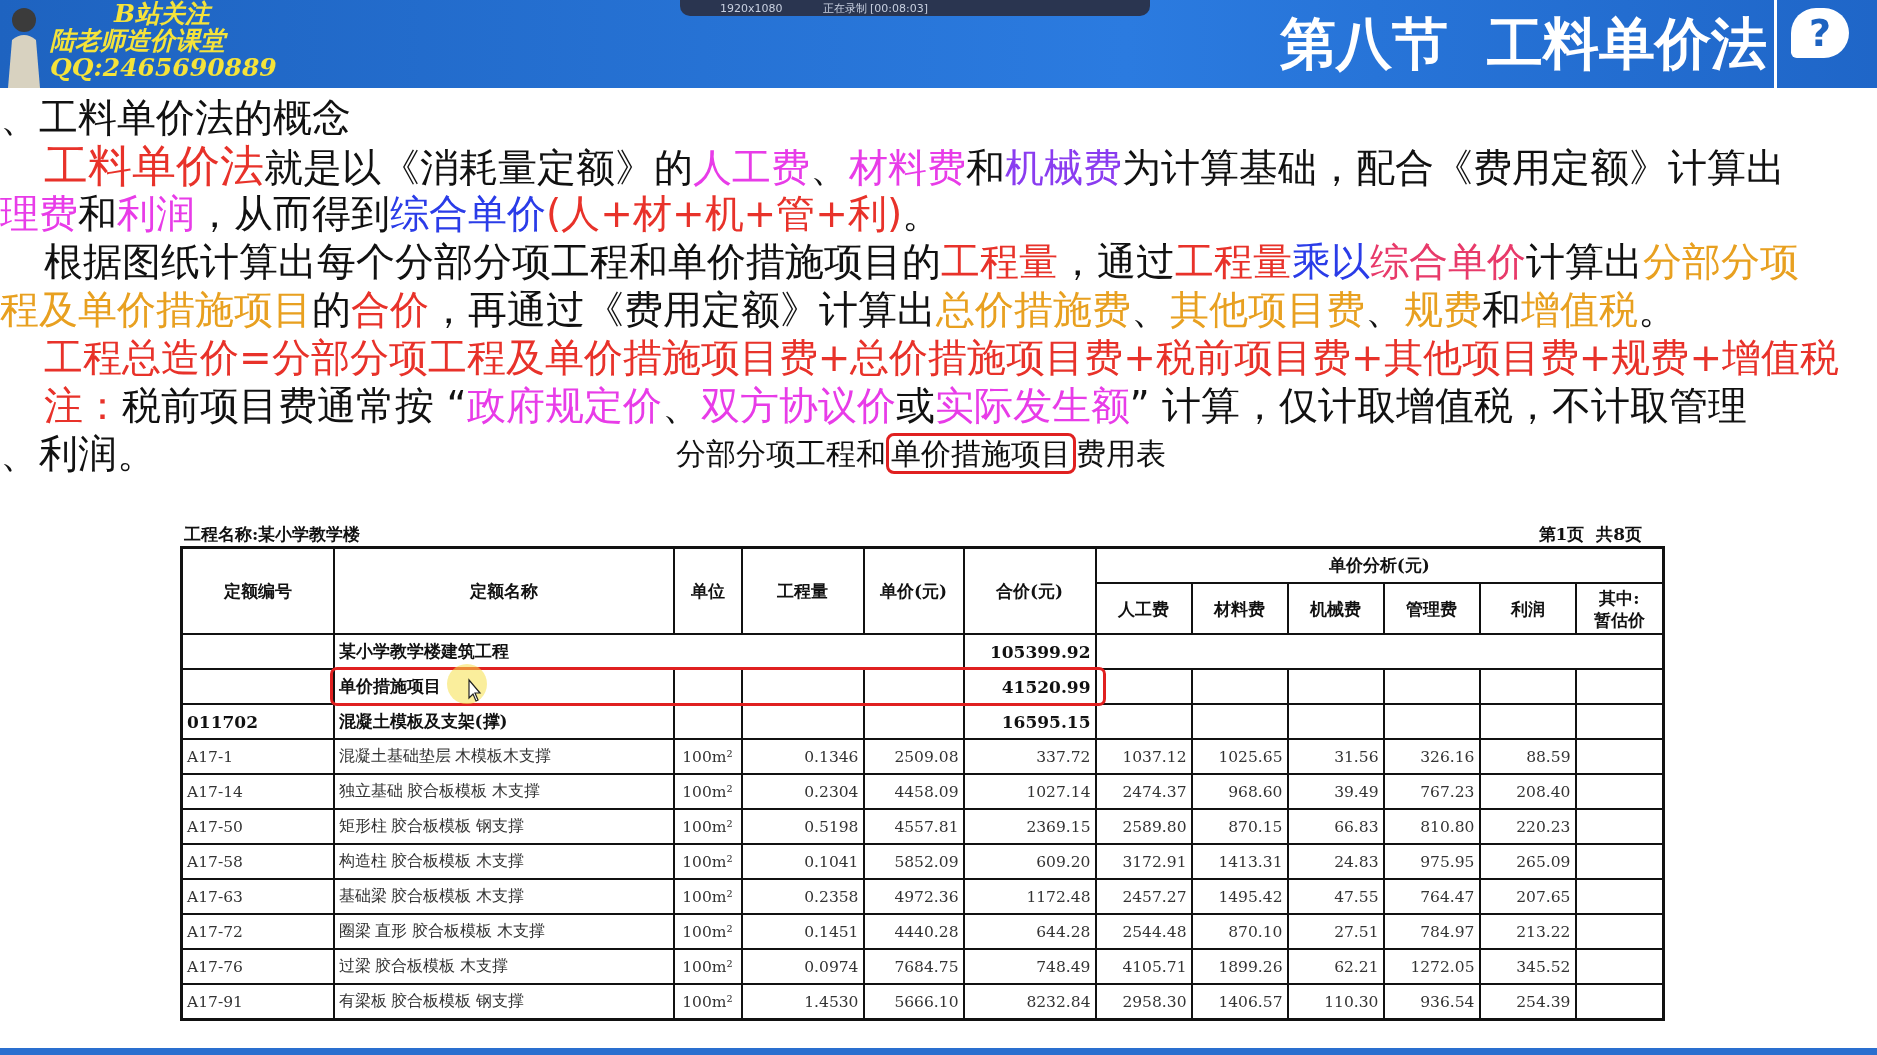 The image size is (1877, 1055). Describe the element at coordinates (1143, 756) in the screenshot. I see `table-cell: 1037.12` at that location.